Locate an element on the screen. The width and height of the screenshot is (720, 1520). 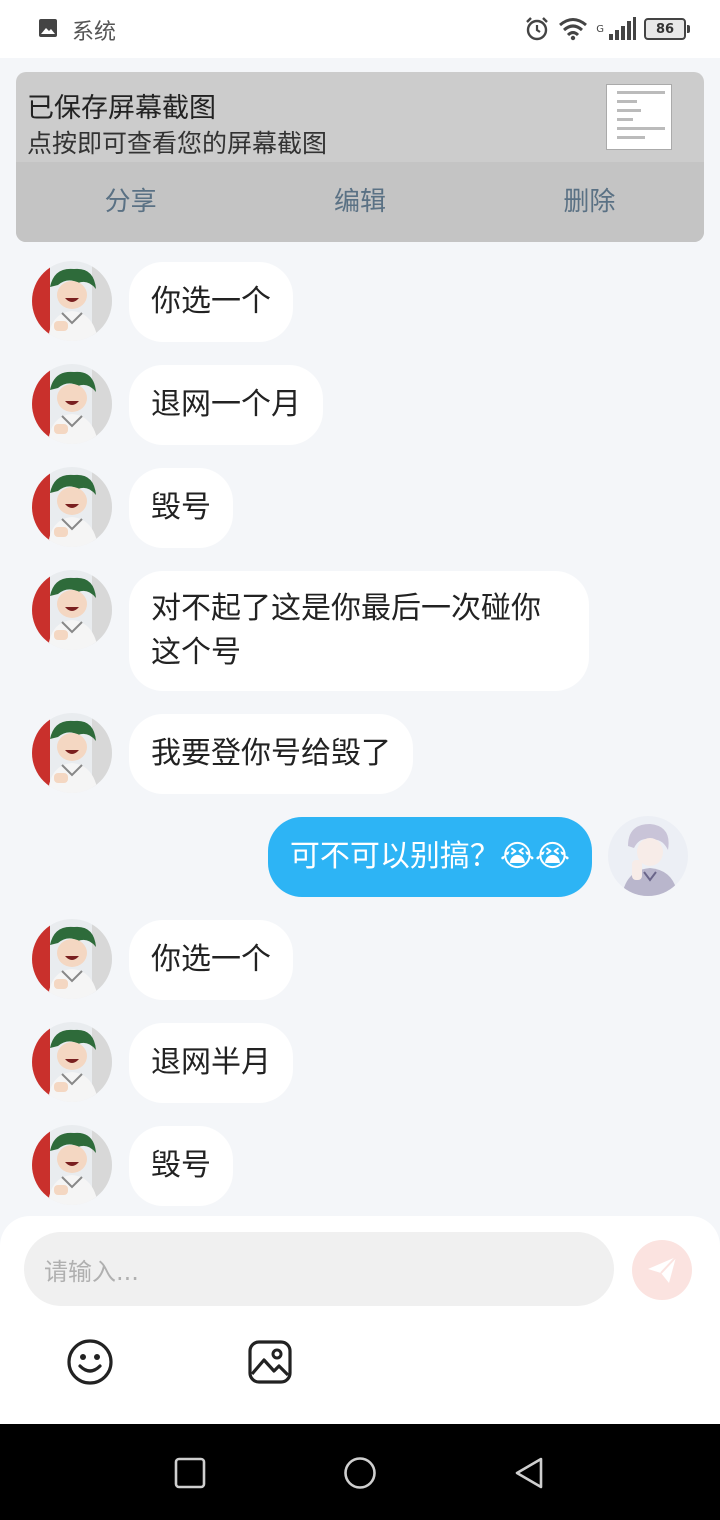
share-button: 分享 is located at coordinates (130, 202).